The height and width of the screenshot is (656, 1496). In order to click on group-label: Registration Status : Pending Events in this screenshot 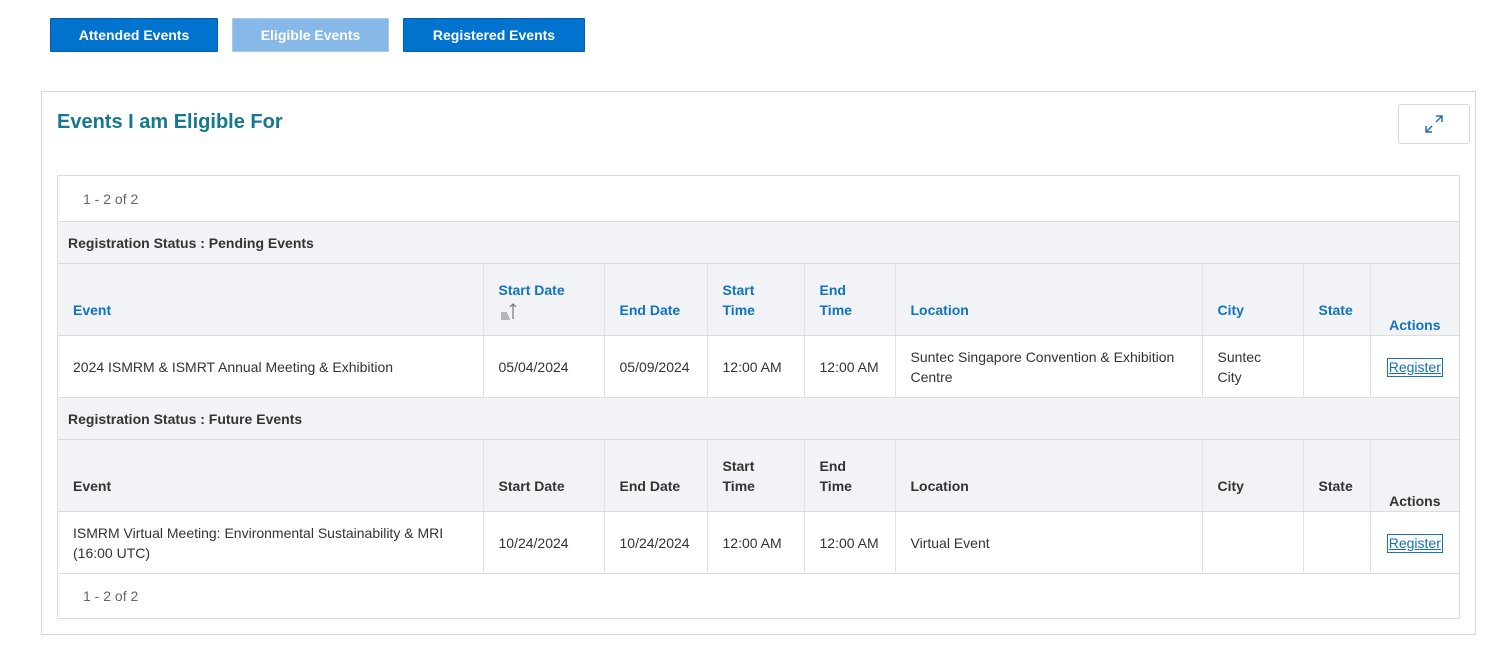, I will do `click(759, 242)`.